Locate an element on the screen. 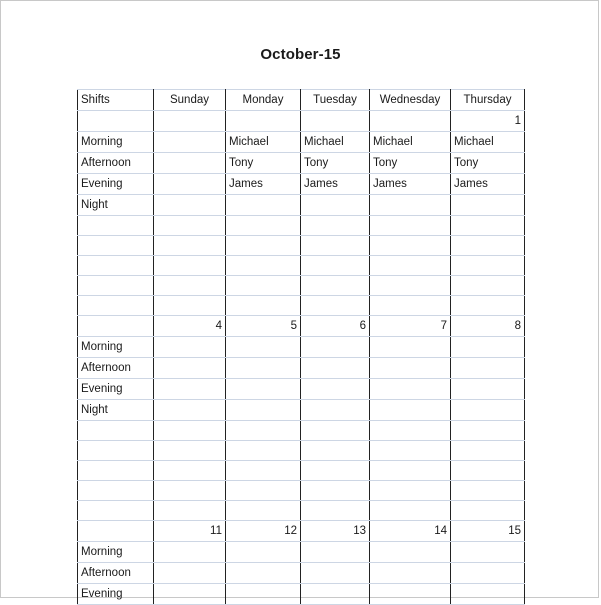  column-header-wednesday: Wednesday is located at coordinates (410, 100).